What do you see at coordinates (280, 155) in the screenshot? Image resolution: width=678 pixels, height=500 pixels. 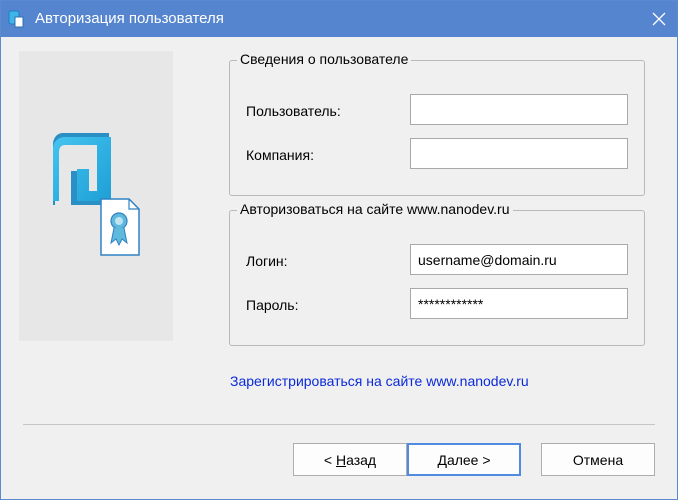 I see `company-label: Компания:` at bounding box center [280, 155].